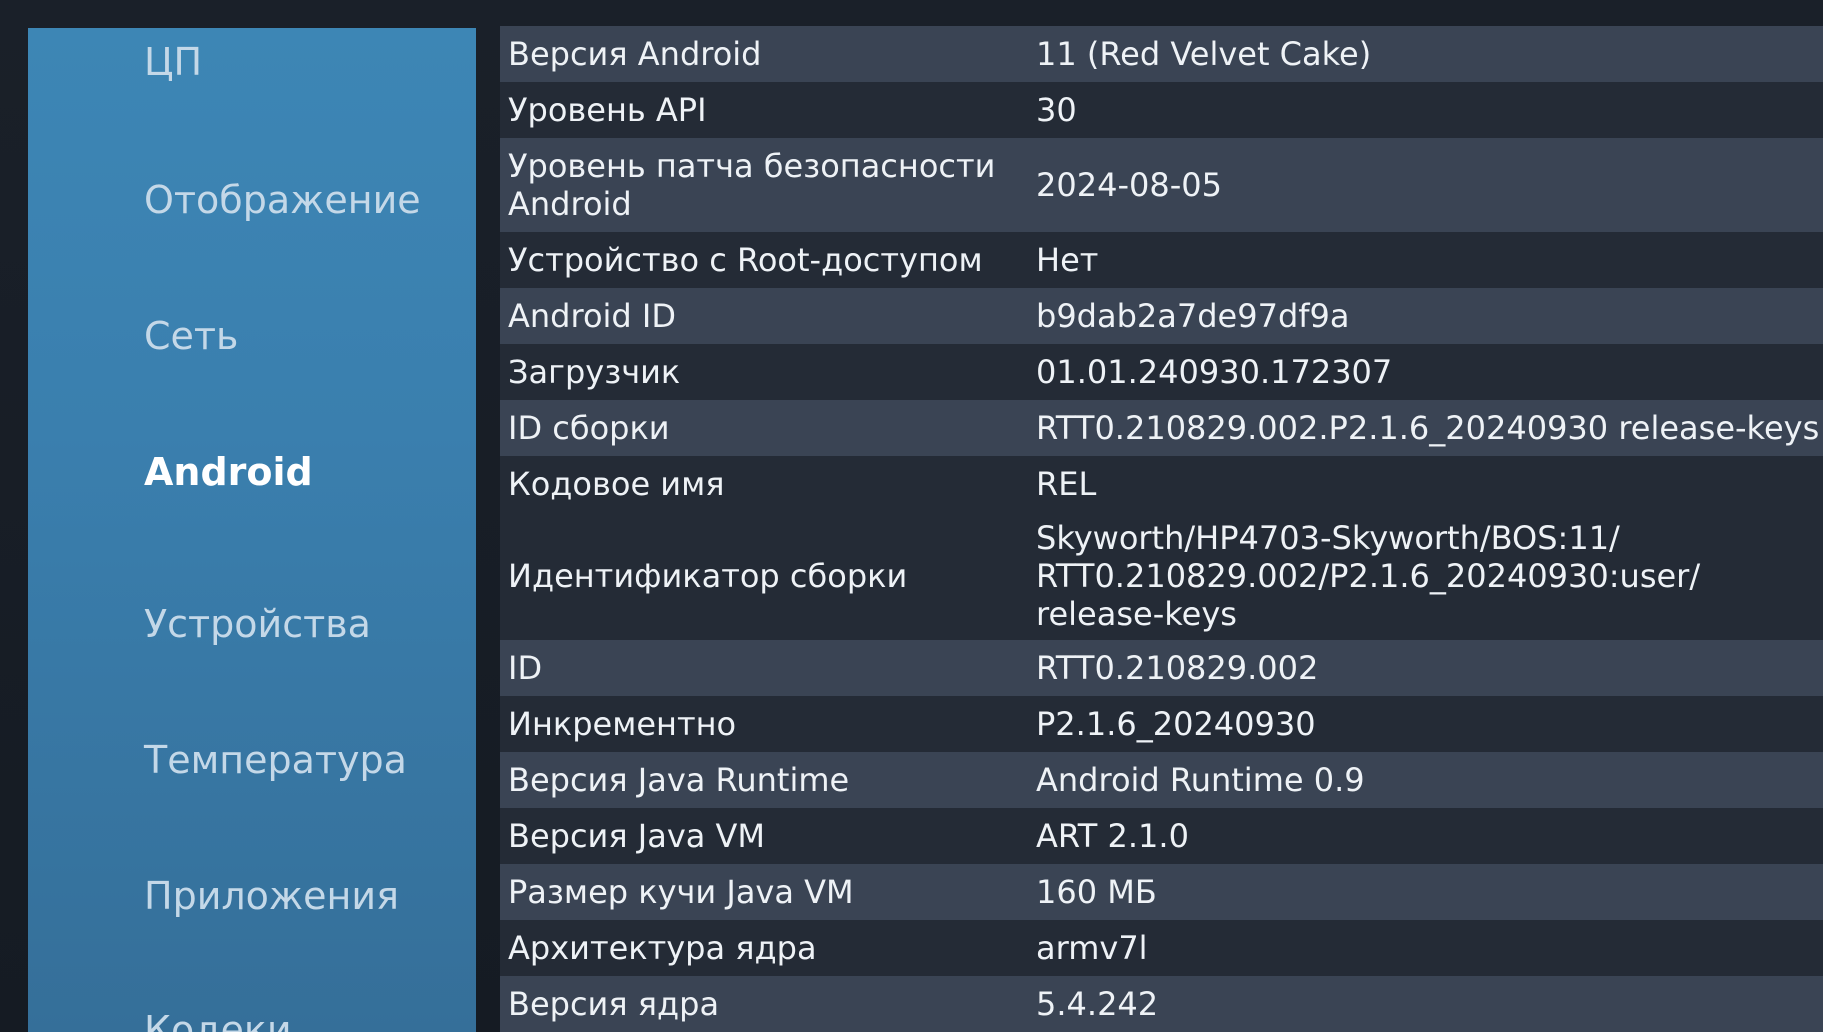 The width and height of the screenshot is (1823, 1032). What do you see at coordinates (592, 316) in the screenshot?
I see `info-key: Android ID` at bounding box center [592, 316].